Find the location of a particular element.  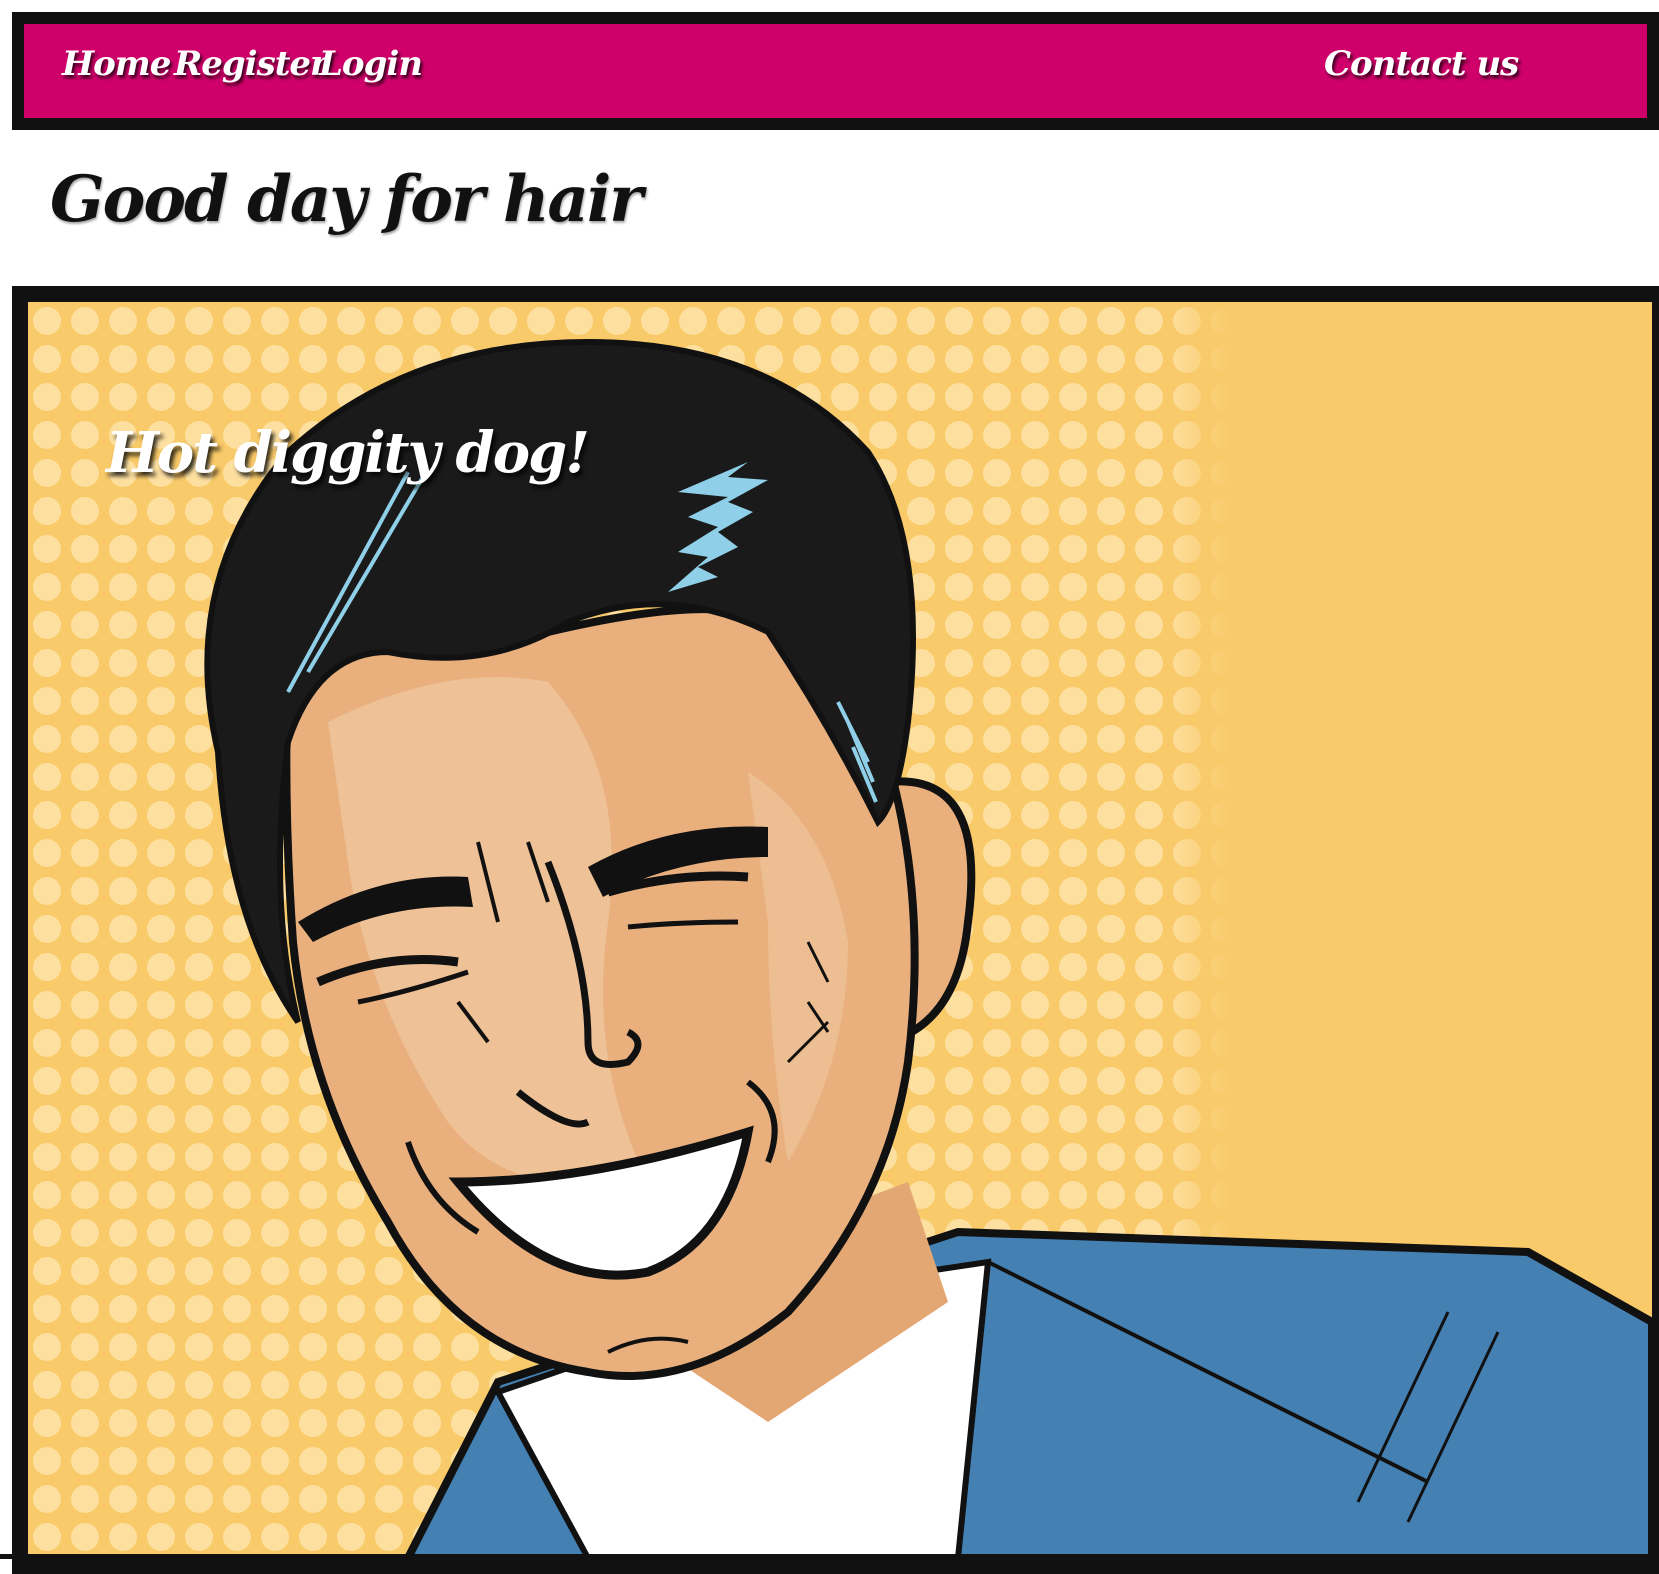

nav-home-link: Home is located at coordinates (116, 64).